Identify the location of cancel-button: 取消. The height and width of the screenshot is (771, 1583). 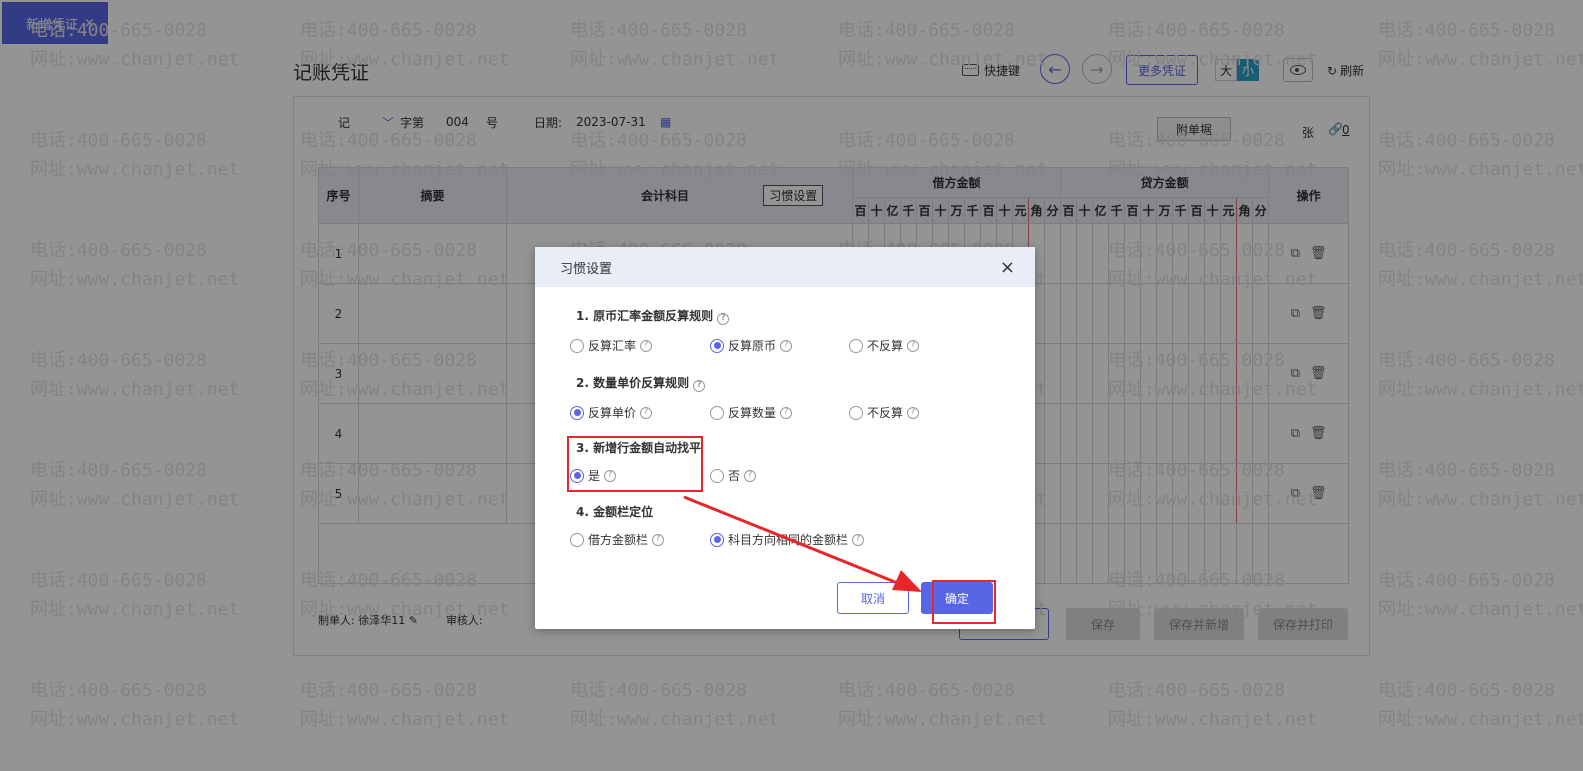
(873, 598).